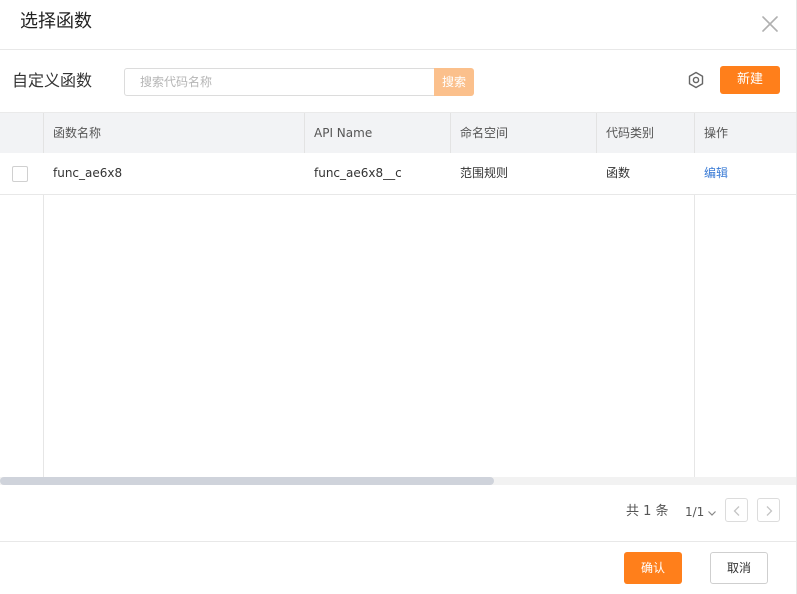 The image size is (797, 594). I want to click on chevron-left-icon, so click(736, 511).